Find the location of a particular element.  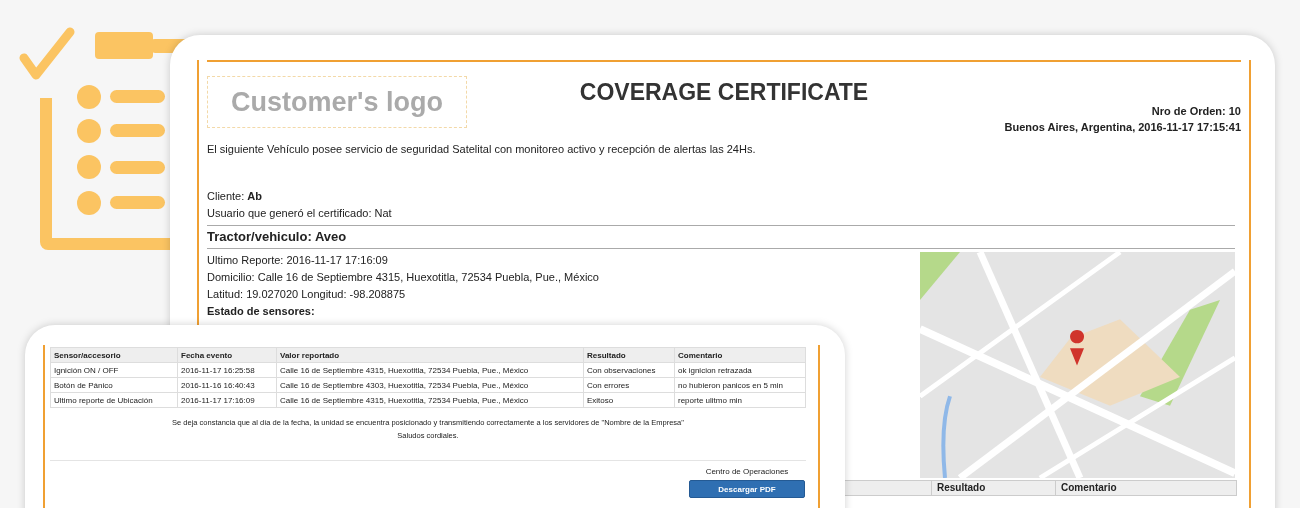

table-cell: Exitoso is located at coordinates (629, 400).